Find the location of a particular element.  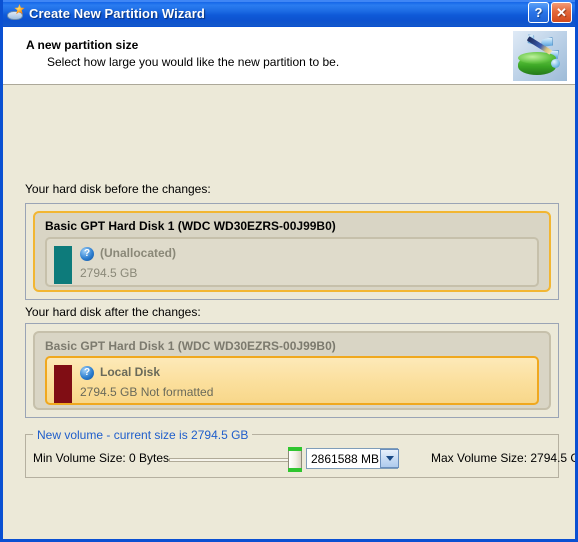

before-partition-size: 2794.5 GB is located at coordinates (109, 273).